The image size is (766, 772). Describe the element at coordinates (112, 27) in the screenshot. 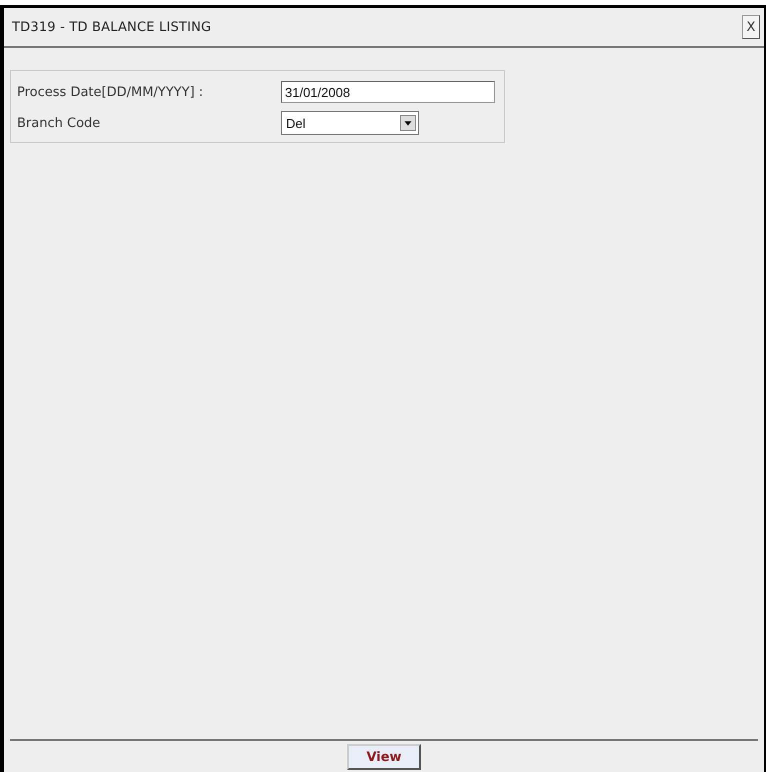

I see `window-title: TD319 - TD BALANCE LISTING` at that location.